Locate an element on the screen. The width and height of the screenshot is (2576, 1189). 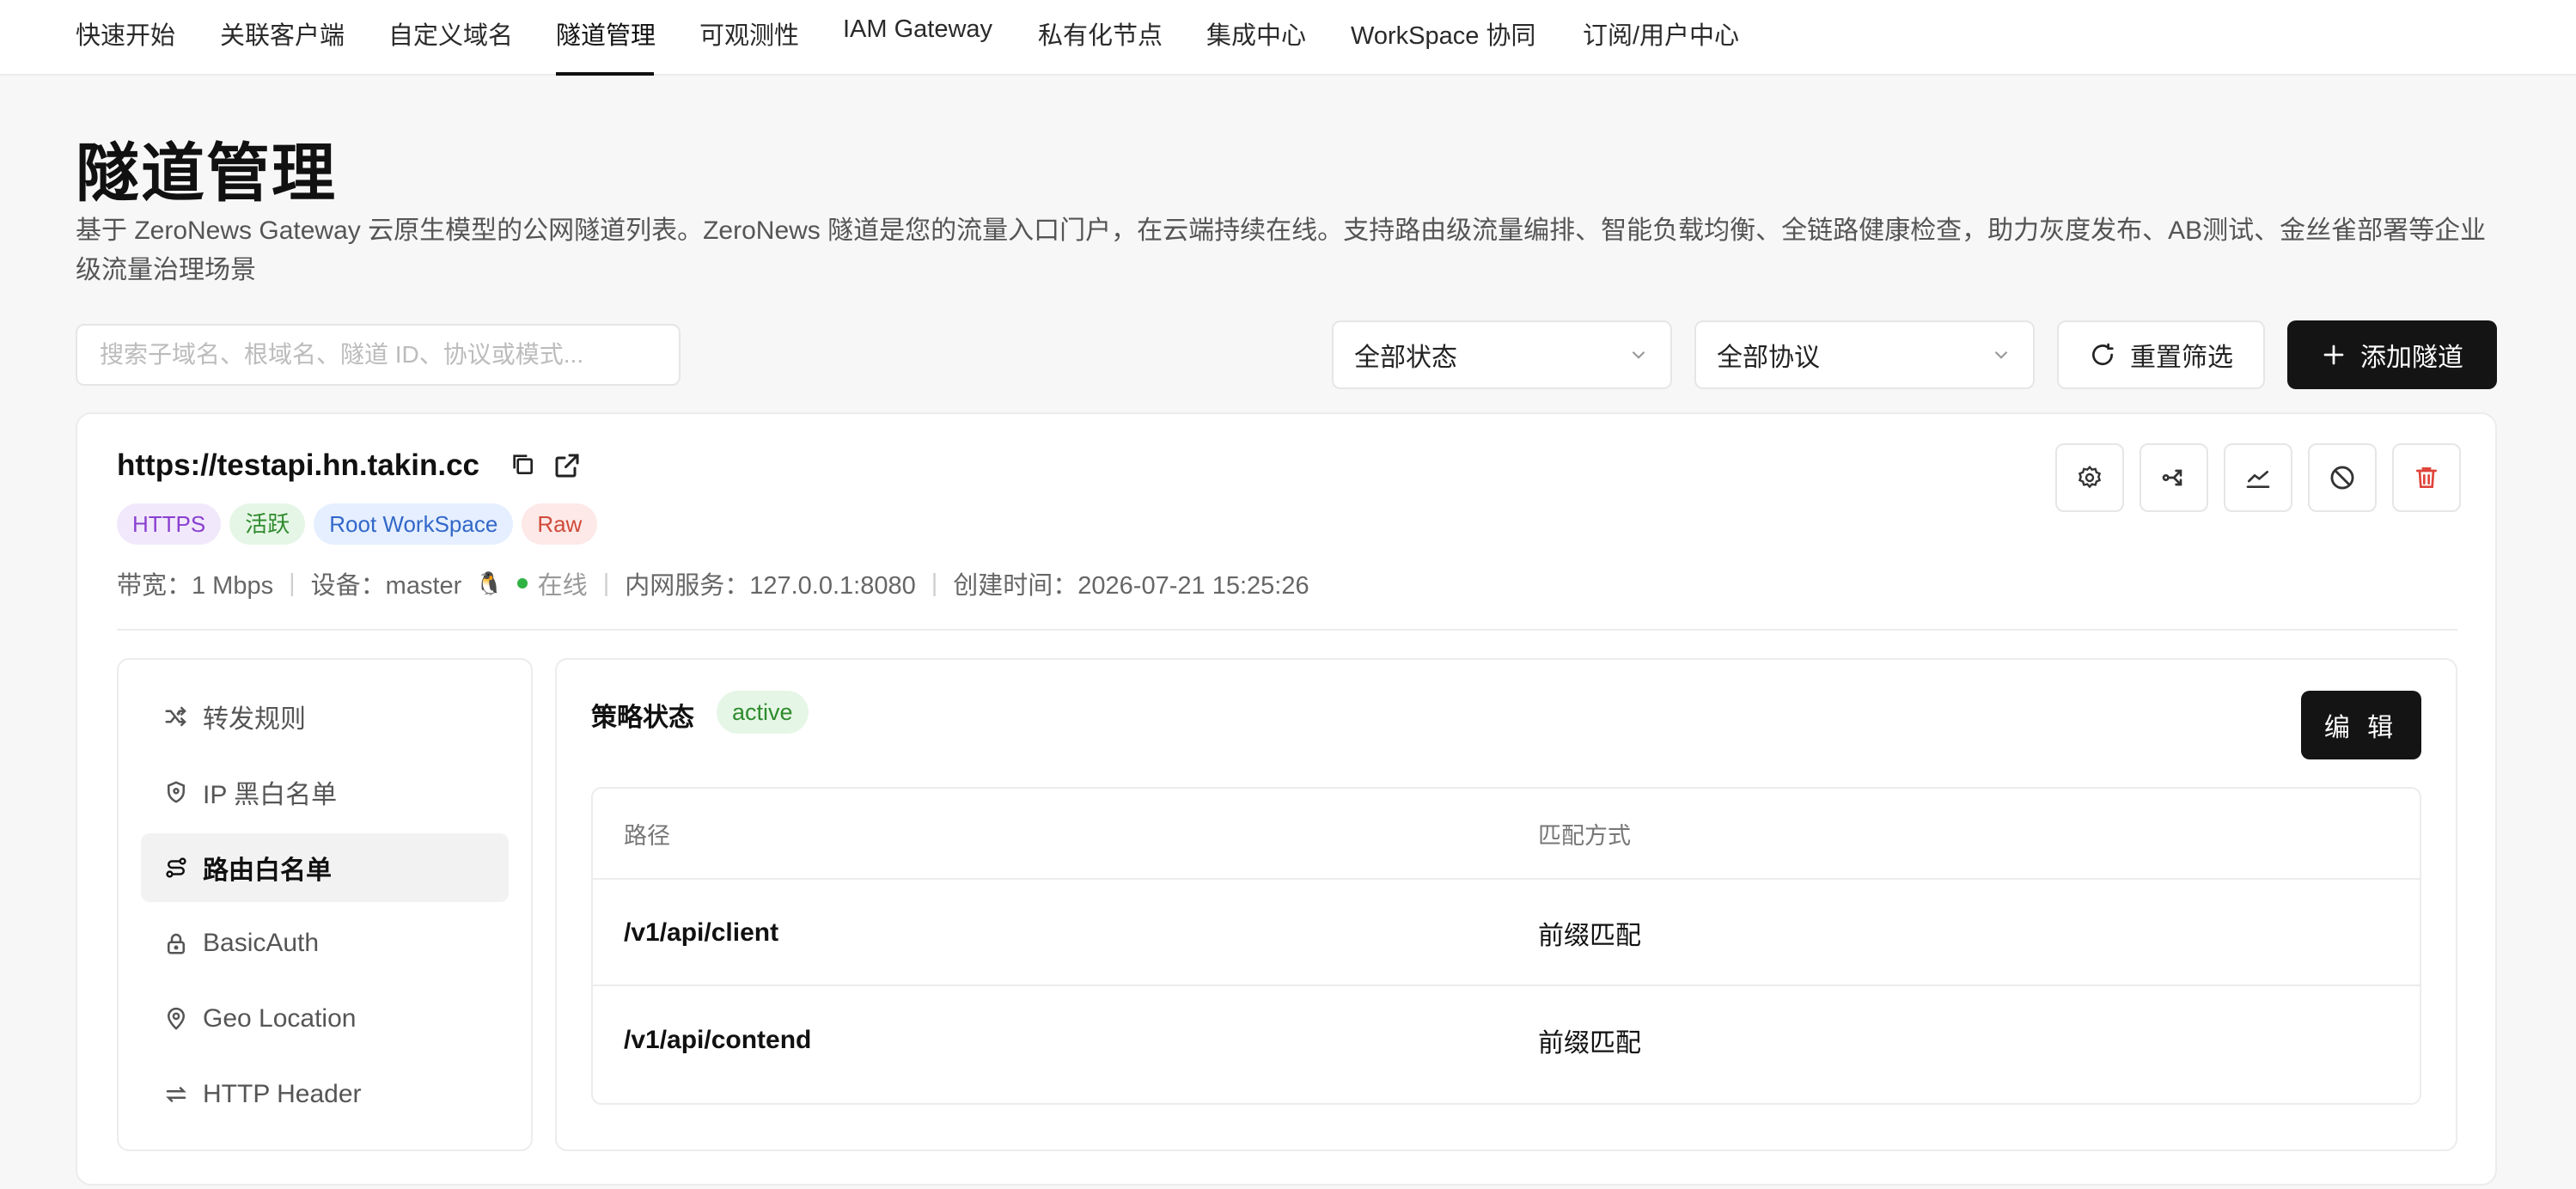
table-header: 路径 匹配方式 is located at coordinates (1506, 834).